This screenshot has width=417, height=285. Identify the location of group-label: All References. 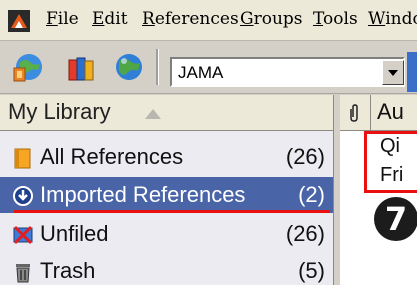
(112, 156).